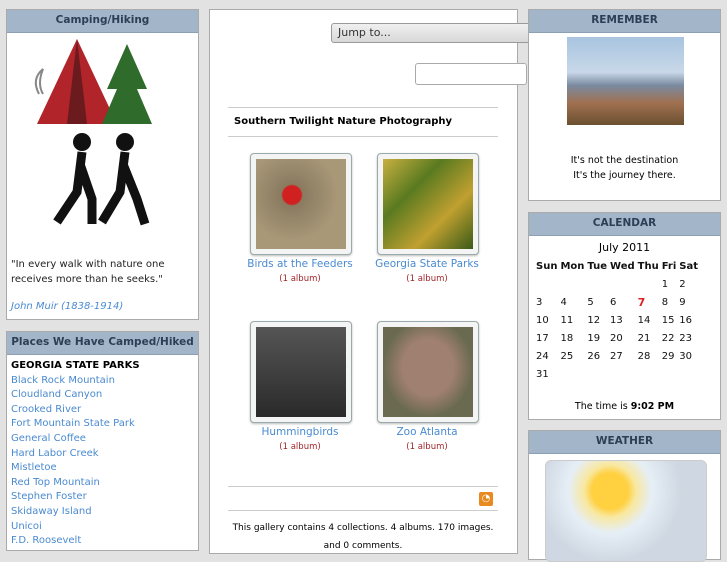 The width and height of the screenshot is (727, 562). What do you see at coordinates (102, 512) in the screenshot?
I see `place-link: Skidaway Island` at bounding box center [102, 512].